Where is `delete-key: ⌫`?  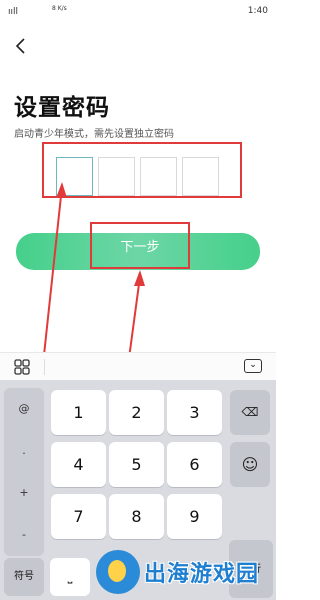
delete-key: ⌫ is located at coordinates (250, 412).